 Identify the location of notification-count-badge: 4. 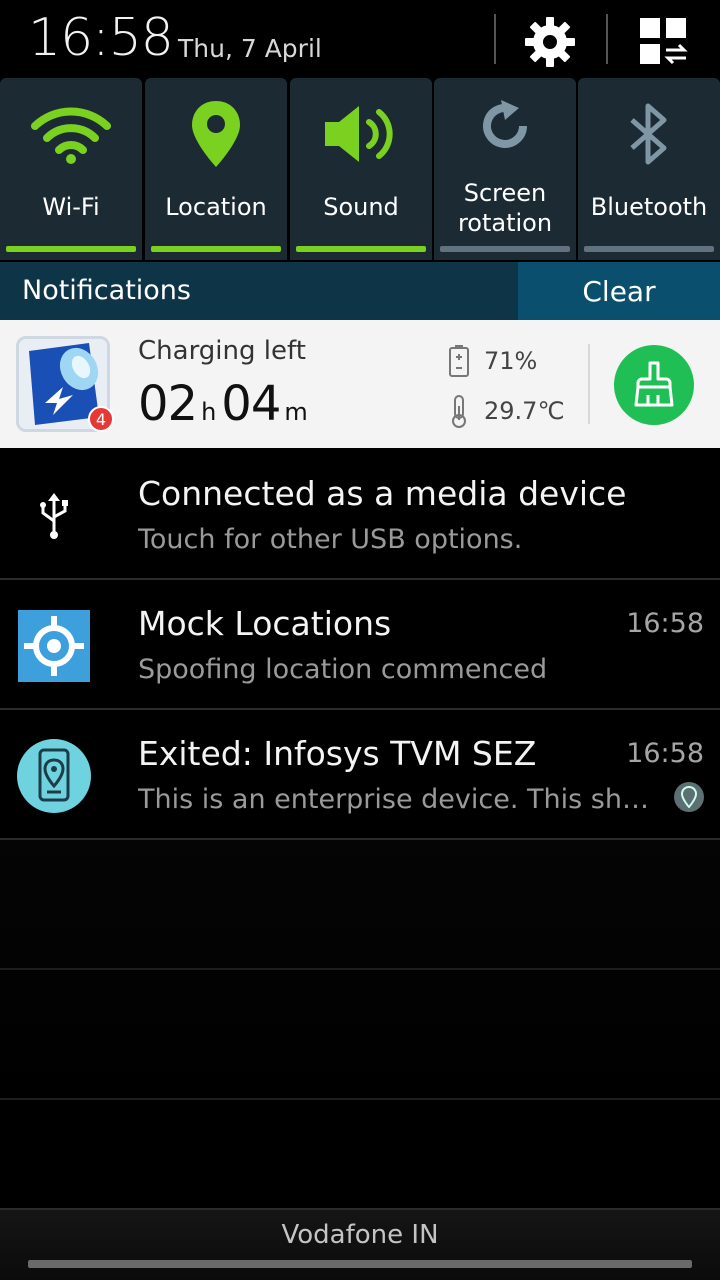
(101, 419).